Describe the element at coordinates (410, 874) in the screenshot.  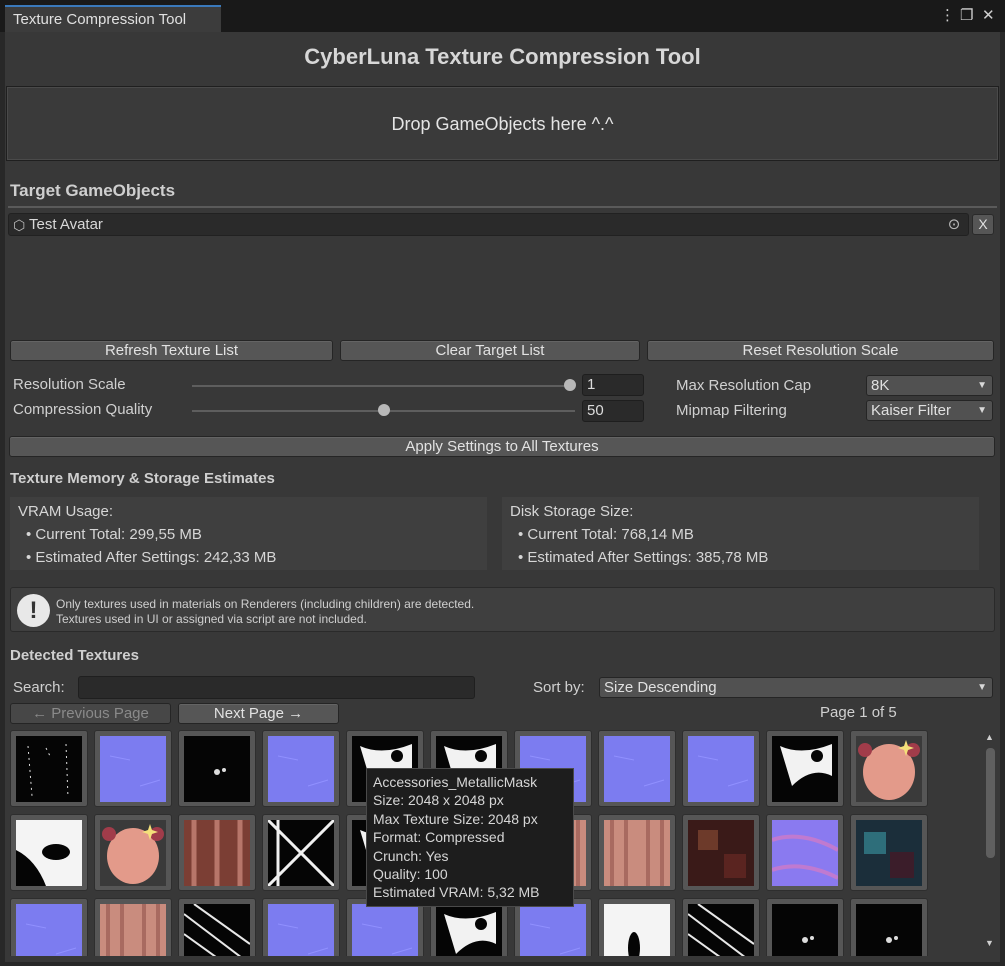
I see `tooltip-quality: Quality: 100` at that location.